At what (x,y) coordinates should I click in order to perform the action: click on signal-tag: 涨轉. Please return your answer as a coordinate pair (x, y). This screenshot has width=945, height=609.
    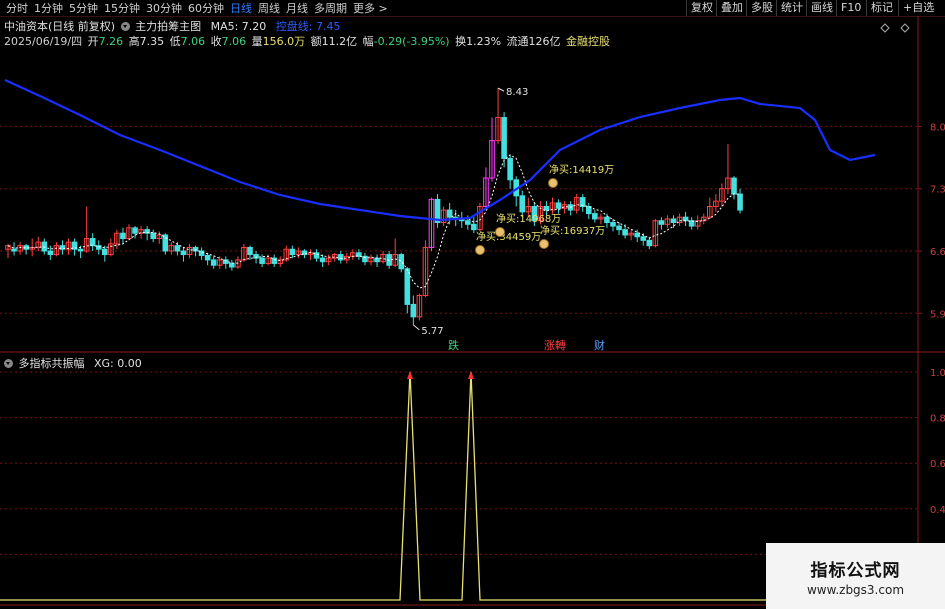
    Looking at the image, I should click on (555, 345).